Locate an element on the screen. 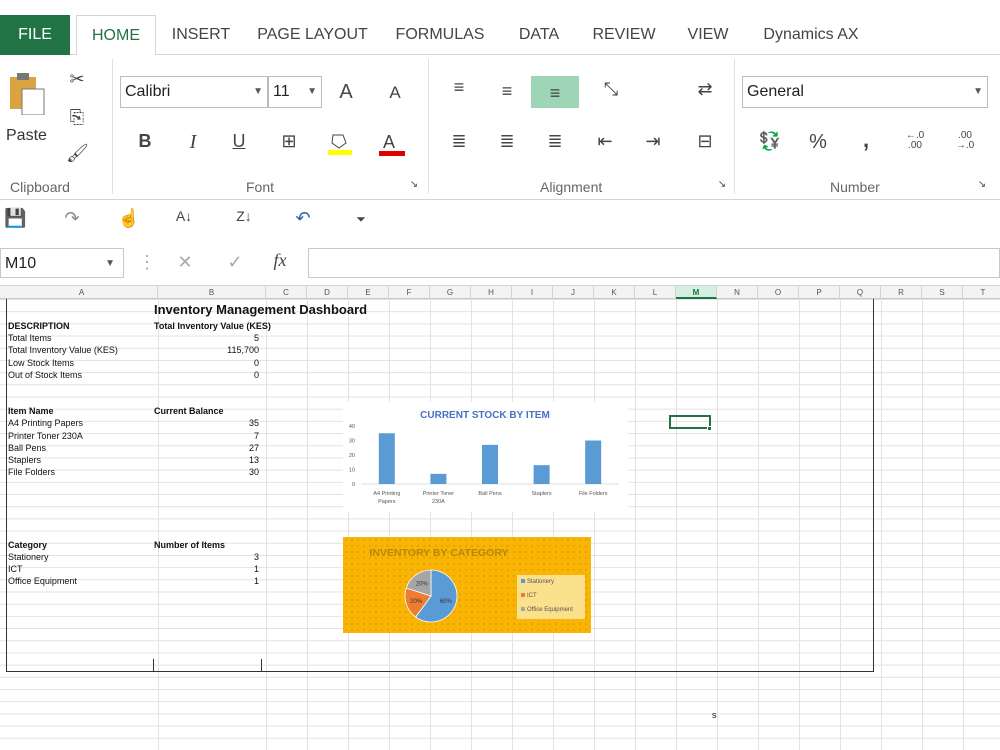 Image resolution: width=1000 pixels, height=750 pixels. tab-review: REVIEW is located at coordinates (624, 35).